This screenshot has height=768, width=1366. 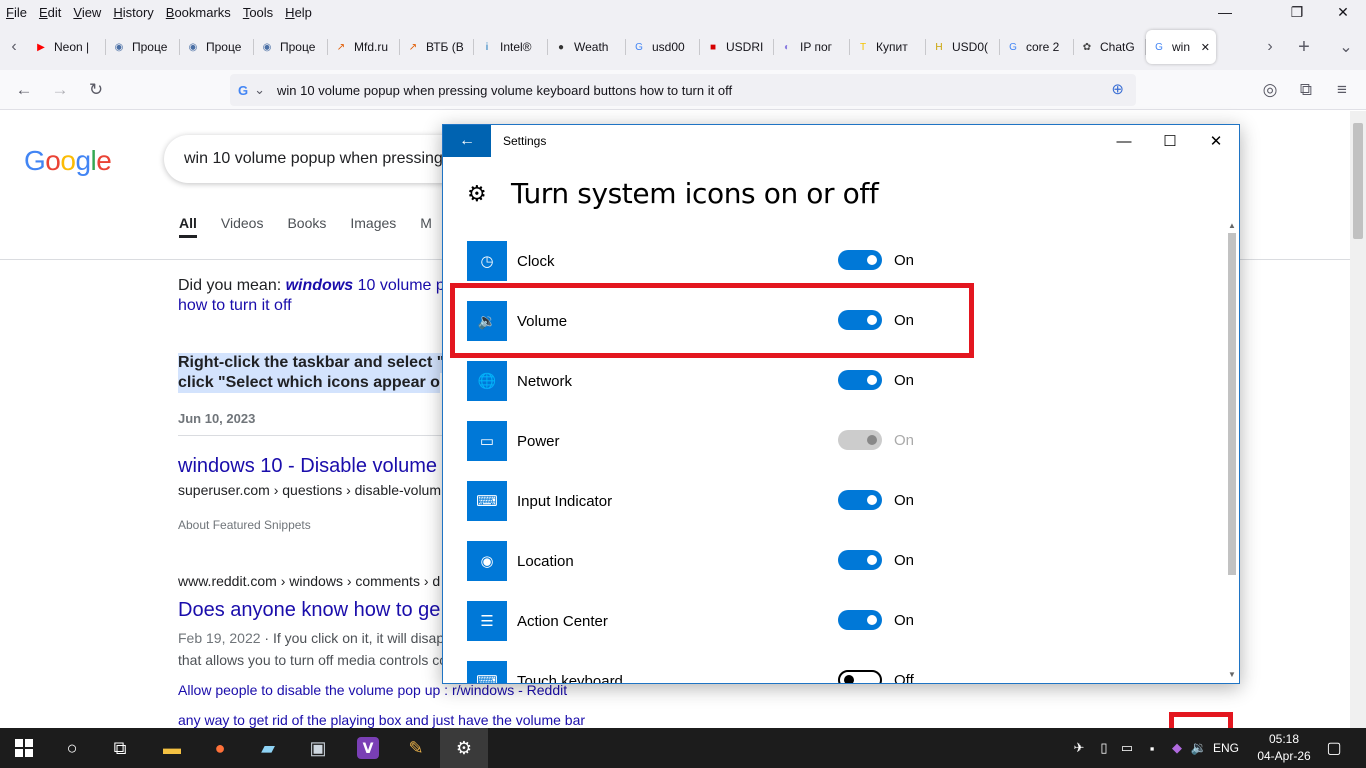 What do you see at coordinates (1358, 419) in the screenshot?
I see `page-scrollbar` at bounding box center [1358, 419].